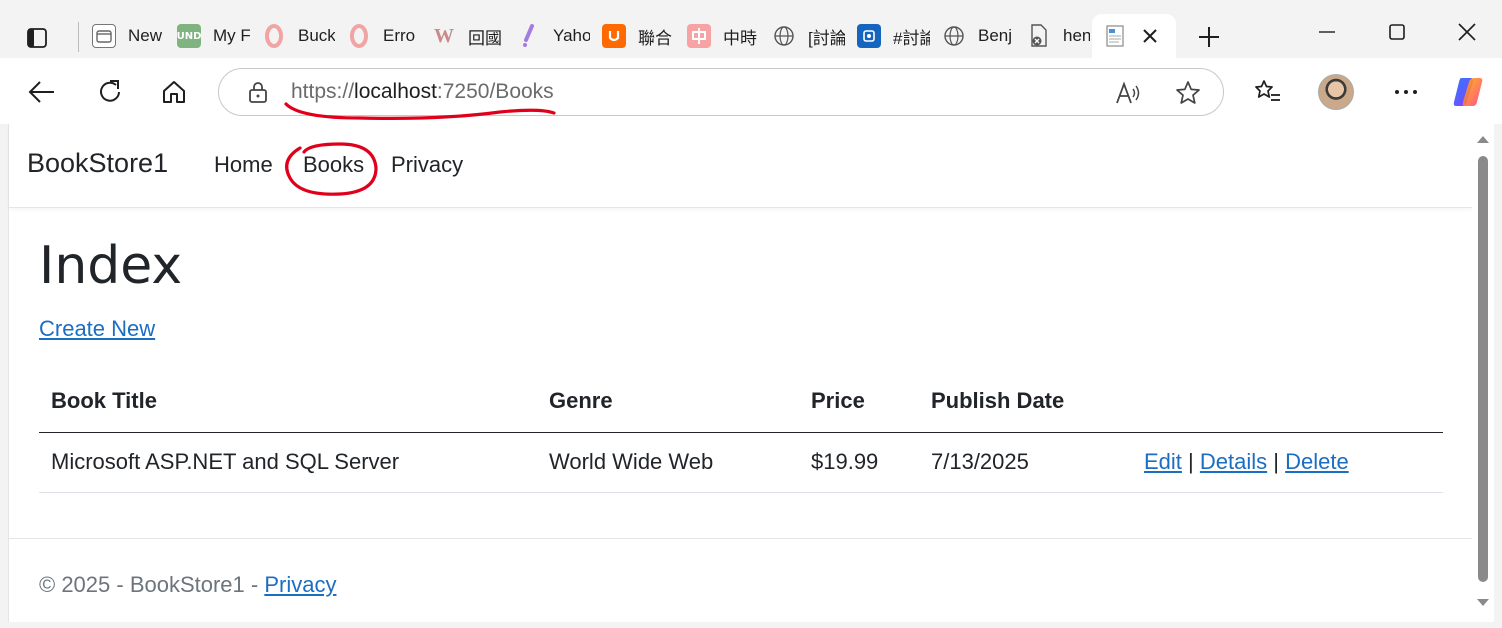 The height and width of the screenshot is (628, 1502). I want to click on tab-label: Buck, so click(316, 35).